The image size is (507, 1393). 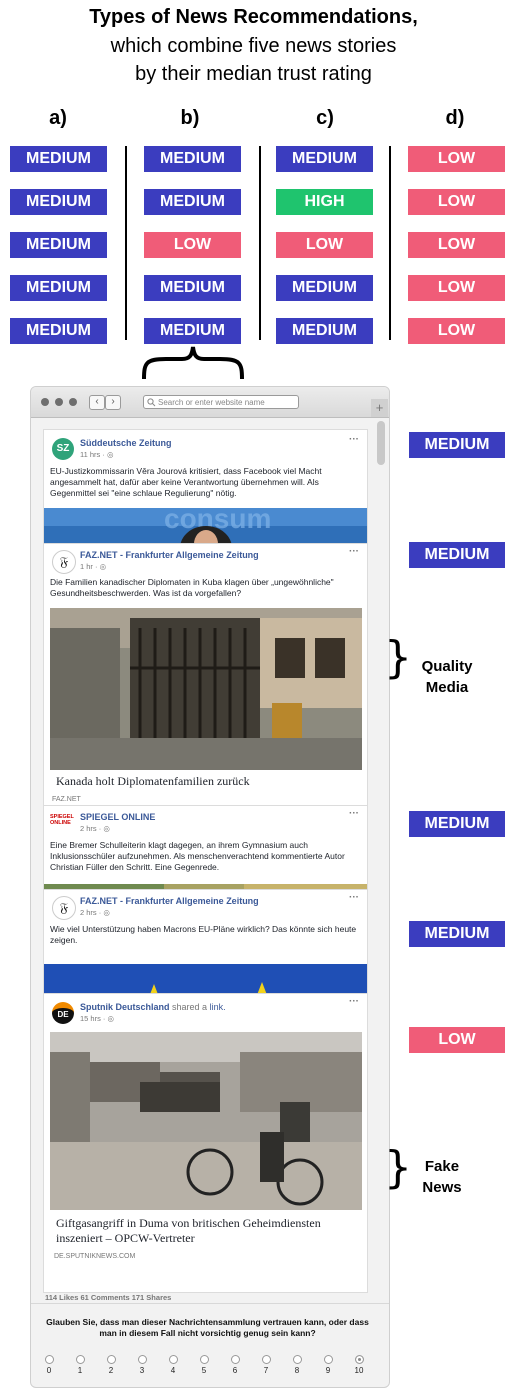 I want to click on scale-label-3: 3, so click(x=142, y=1370).